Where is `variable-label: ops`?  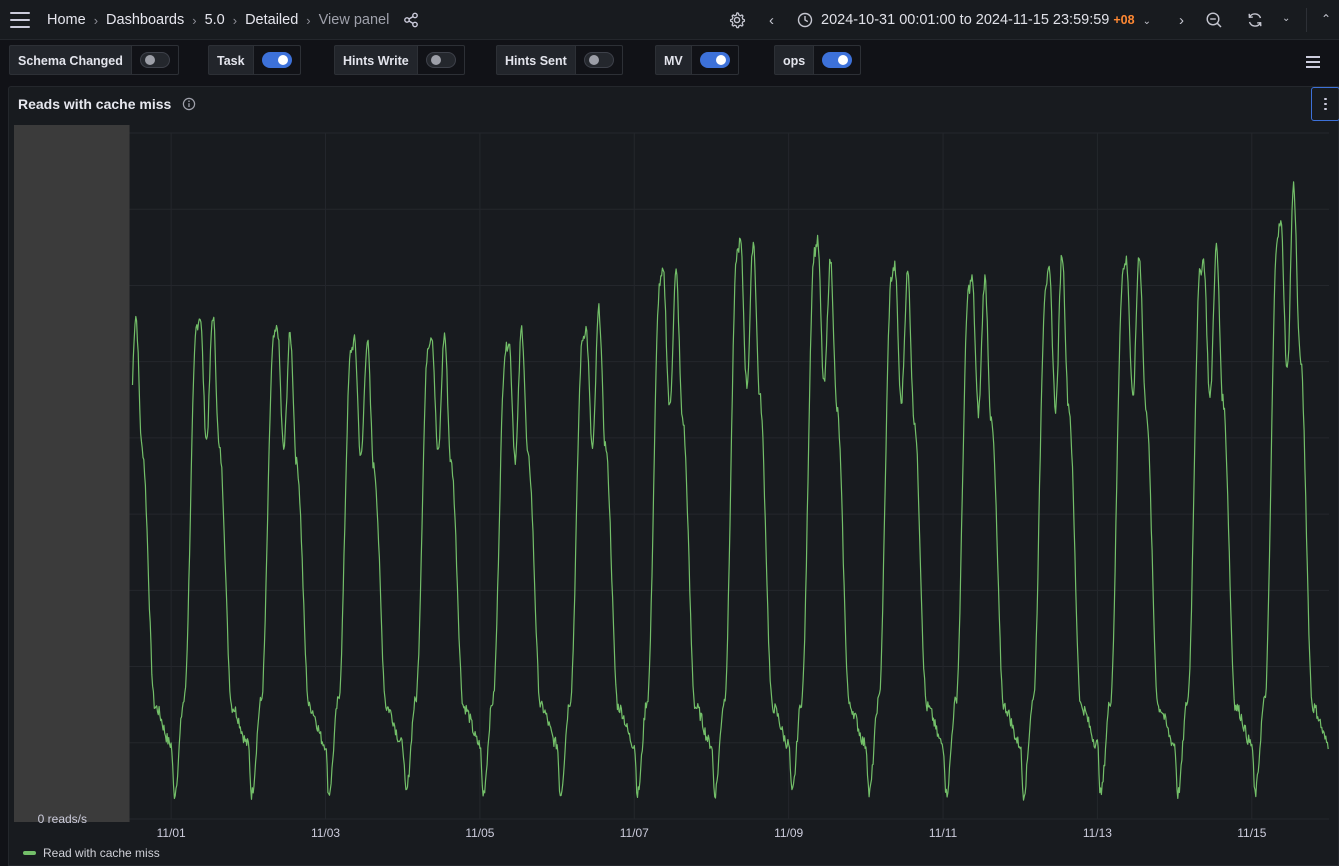 variable-label: ops is located at coordinates (794, 60).